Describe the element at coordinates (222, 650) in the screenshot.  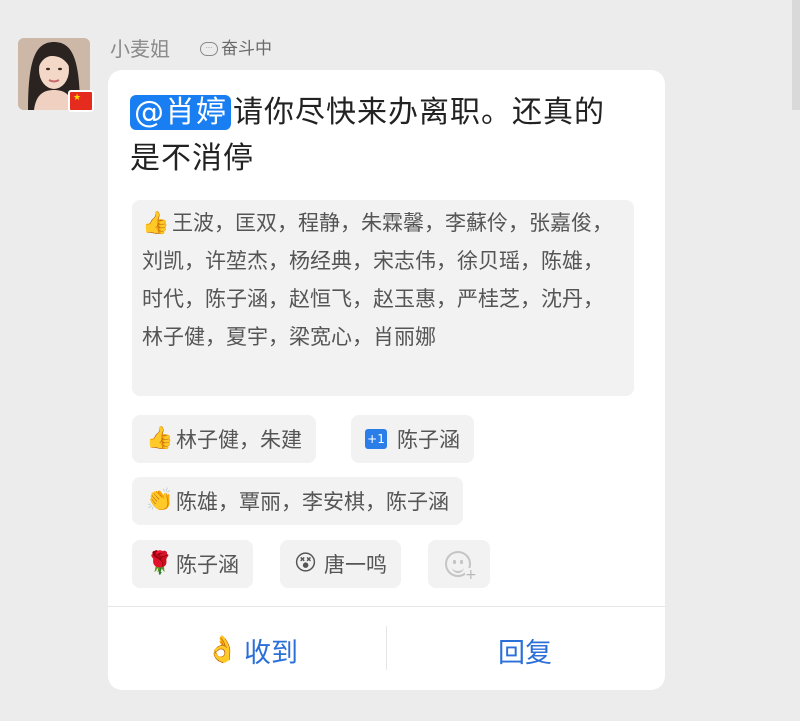
I see `ok-hand-icon: 👌` at that location.